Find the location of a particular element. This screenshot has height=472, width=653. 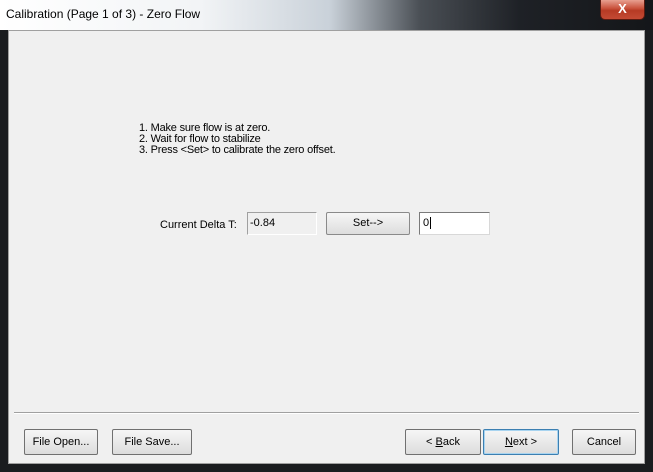

close-button: X is located at coordinates (622, 10).